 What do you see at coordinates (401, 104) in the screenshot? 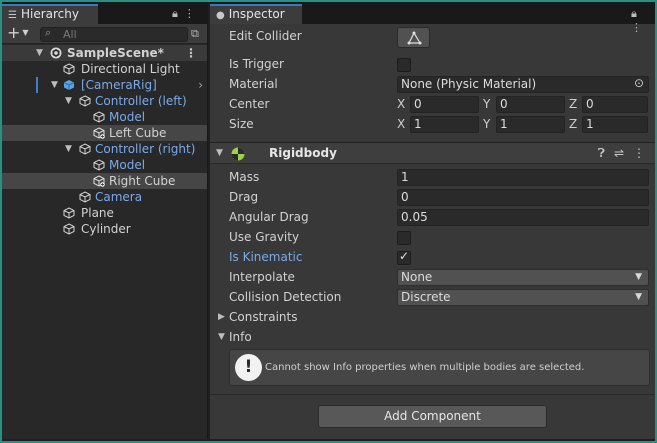
I see `axis-x-label: X` at bounding box center [401, 104].